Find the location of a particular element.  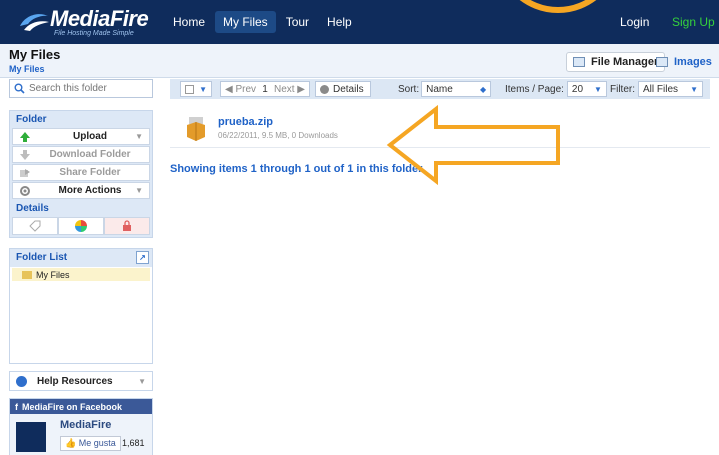

zip-file-icon is located at coordinates (196, 129).